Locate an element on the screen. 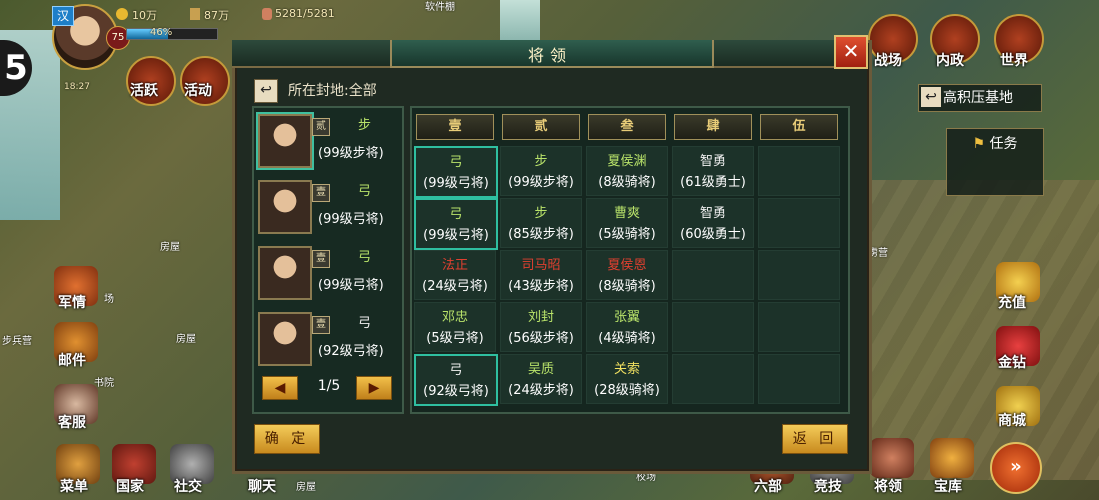 The image size is (1099, 500). slot-general-level: (85级步将) is located at coordinates (541, 234).